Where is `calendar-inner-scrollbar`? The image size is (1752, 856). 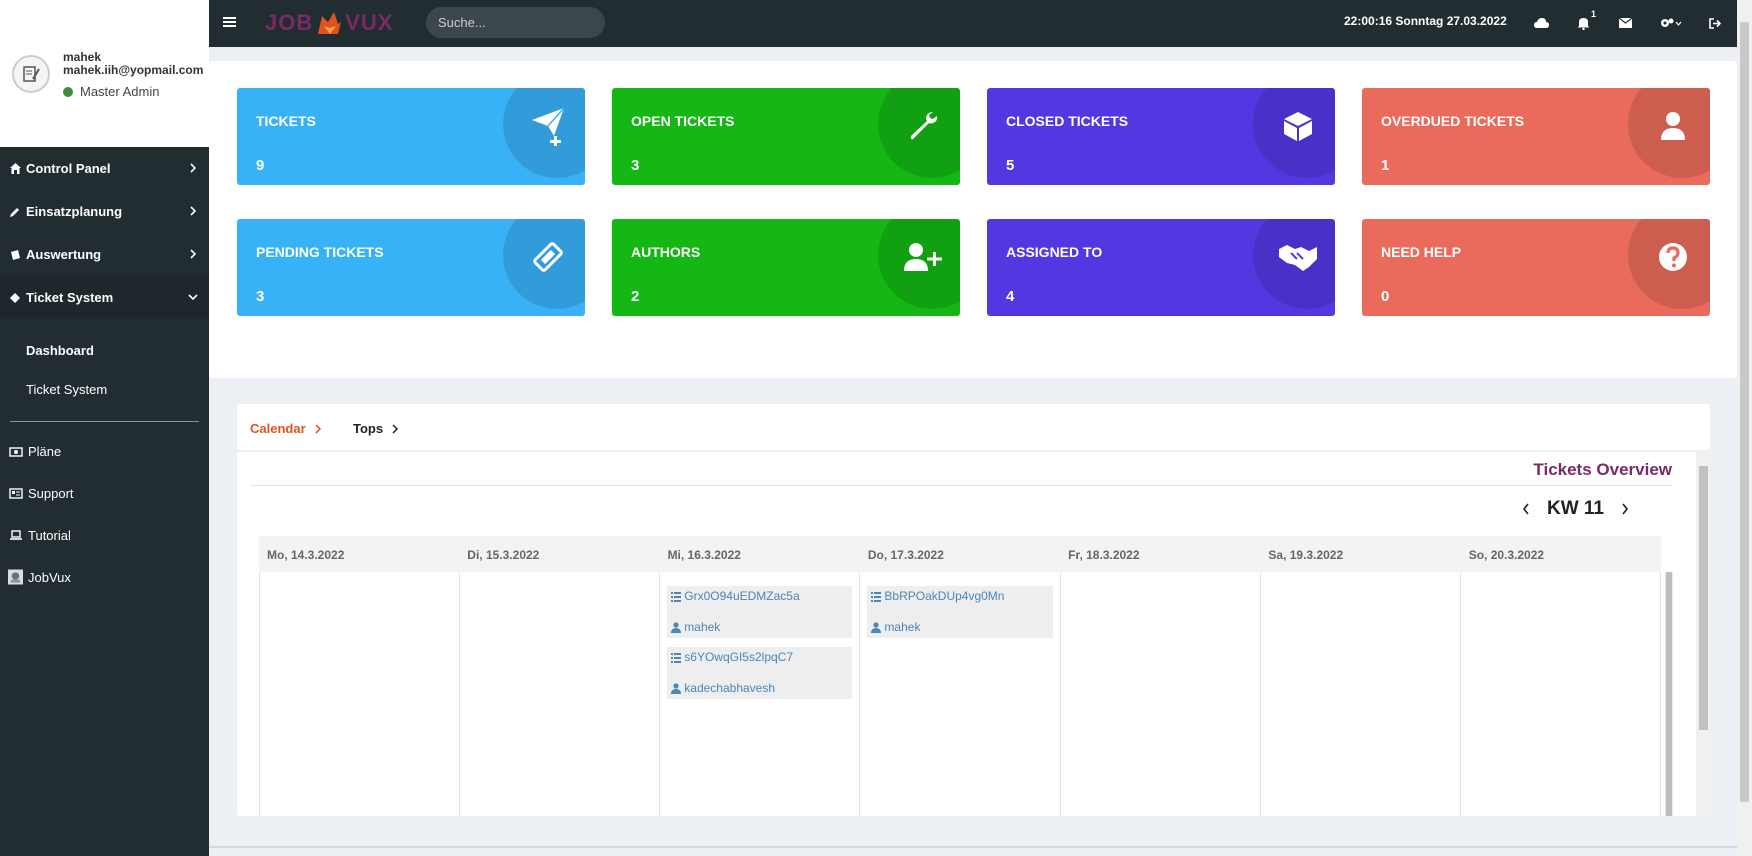 calendar-inner-scrollbar is located at coordinates (1669, 694).